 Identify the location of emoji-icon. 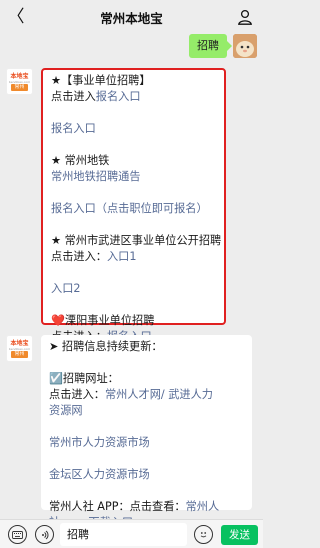
(203, 534).